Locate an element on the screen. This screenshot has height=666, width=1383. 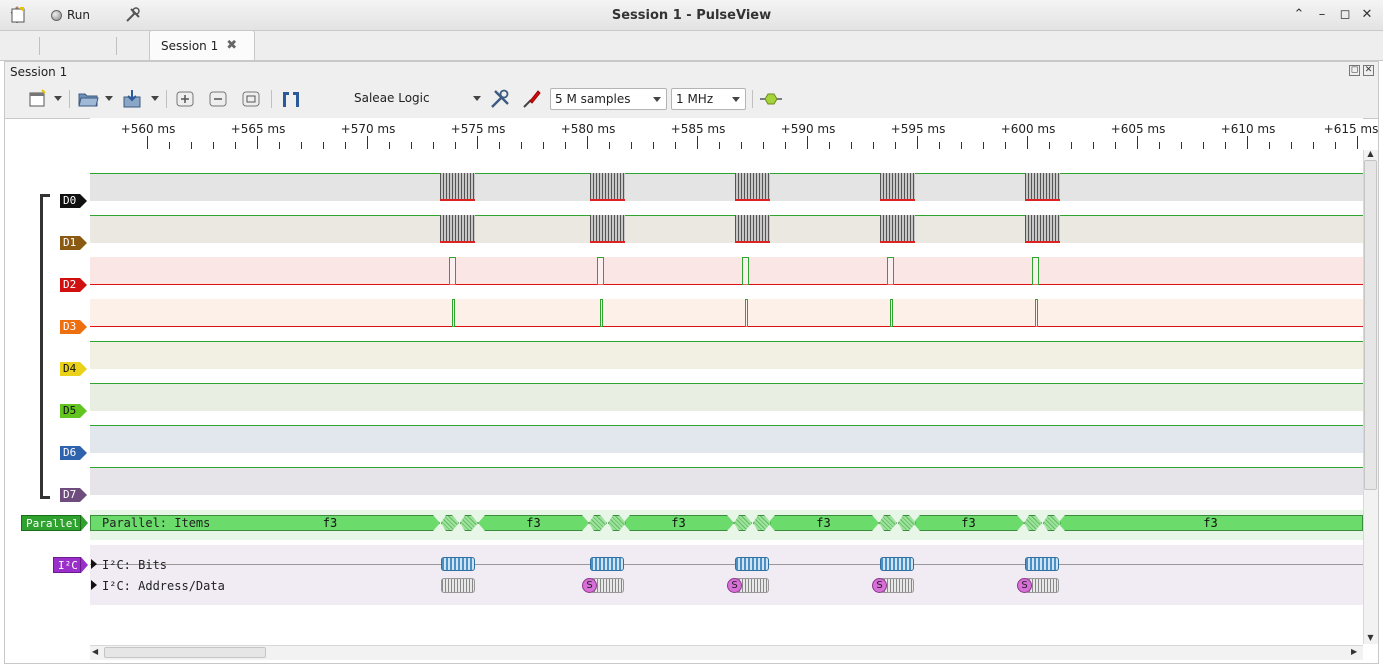
sample-count-chevron-down-icon is located at coordinates (657, 99).